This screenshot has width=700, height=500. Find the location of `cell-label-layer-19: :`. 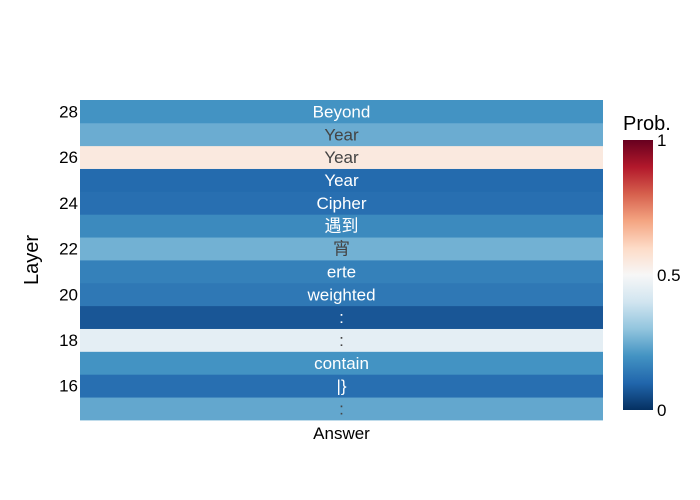

cell-label-layer-19: : is located at coordinates (341, 317).